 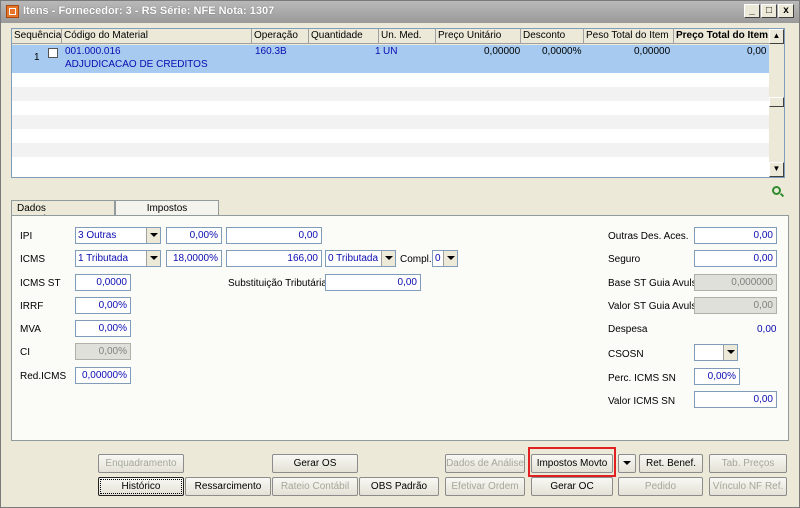 I want to click on cell-sequencia: 1, so click(x=37, y=57).